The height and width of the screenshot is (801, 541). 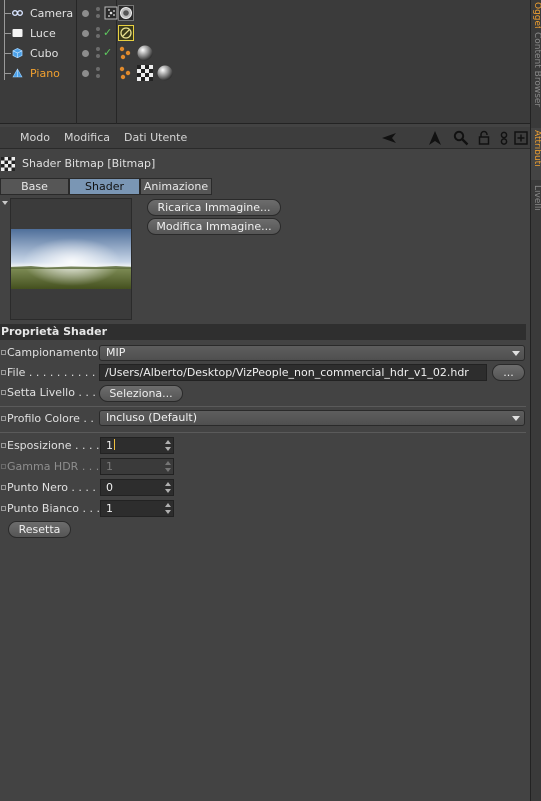 What do you see at coordinates (263, 332) in the screenshot?
I see `section-header: Proprietà Shader` at bounding box center [263, 332].